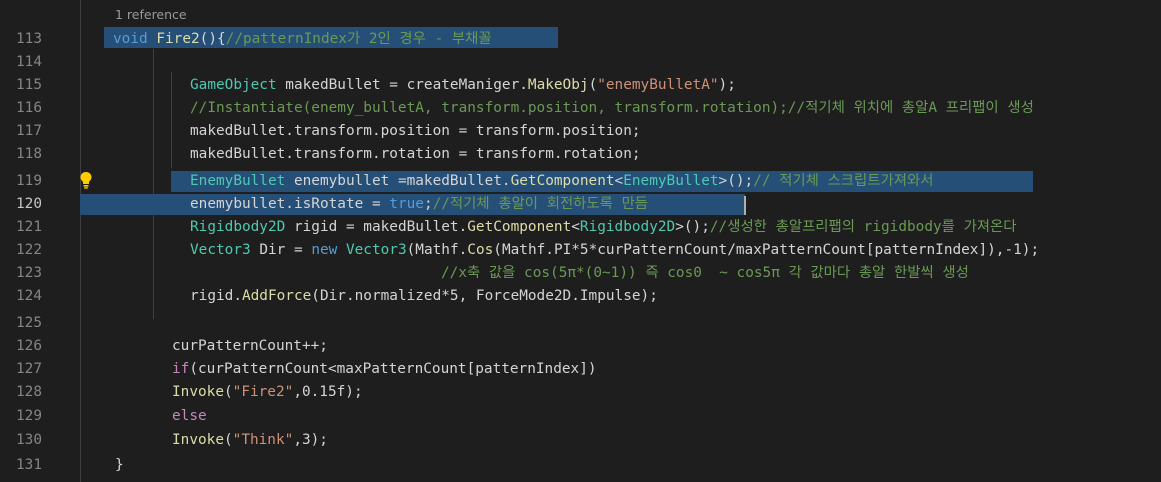 Image resolution: width=1161 pixels, height=482 pixels. I want to click on line-number: 120, so click(21, 204).